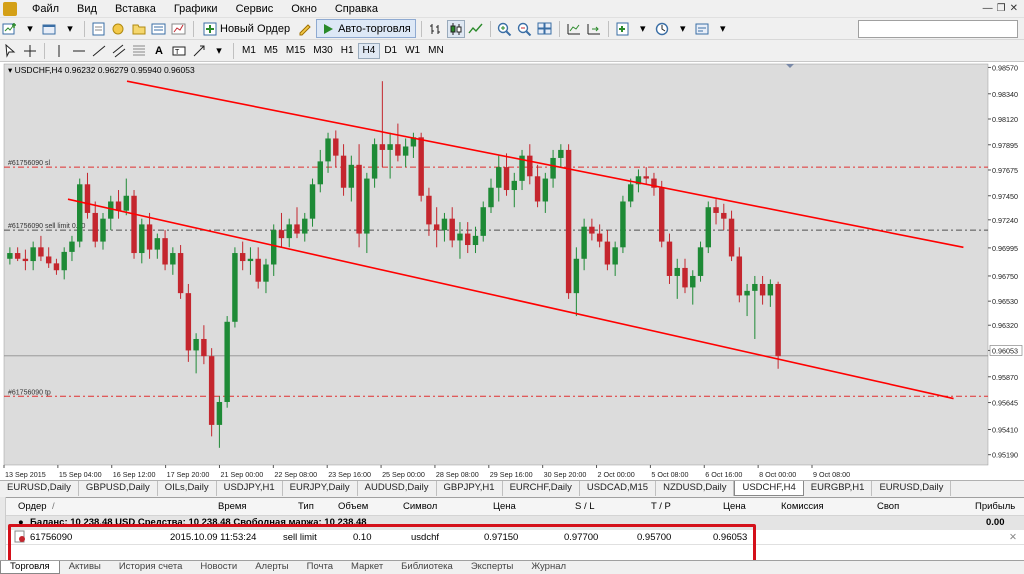 The width and height of the screenshot is (1024, 574). What do you see at coordinates (618, 488) in the screenshot?
I see `chart-tab: USDCAD,M15` at bounding box center [618, 488].